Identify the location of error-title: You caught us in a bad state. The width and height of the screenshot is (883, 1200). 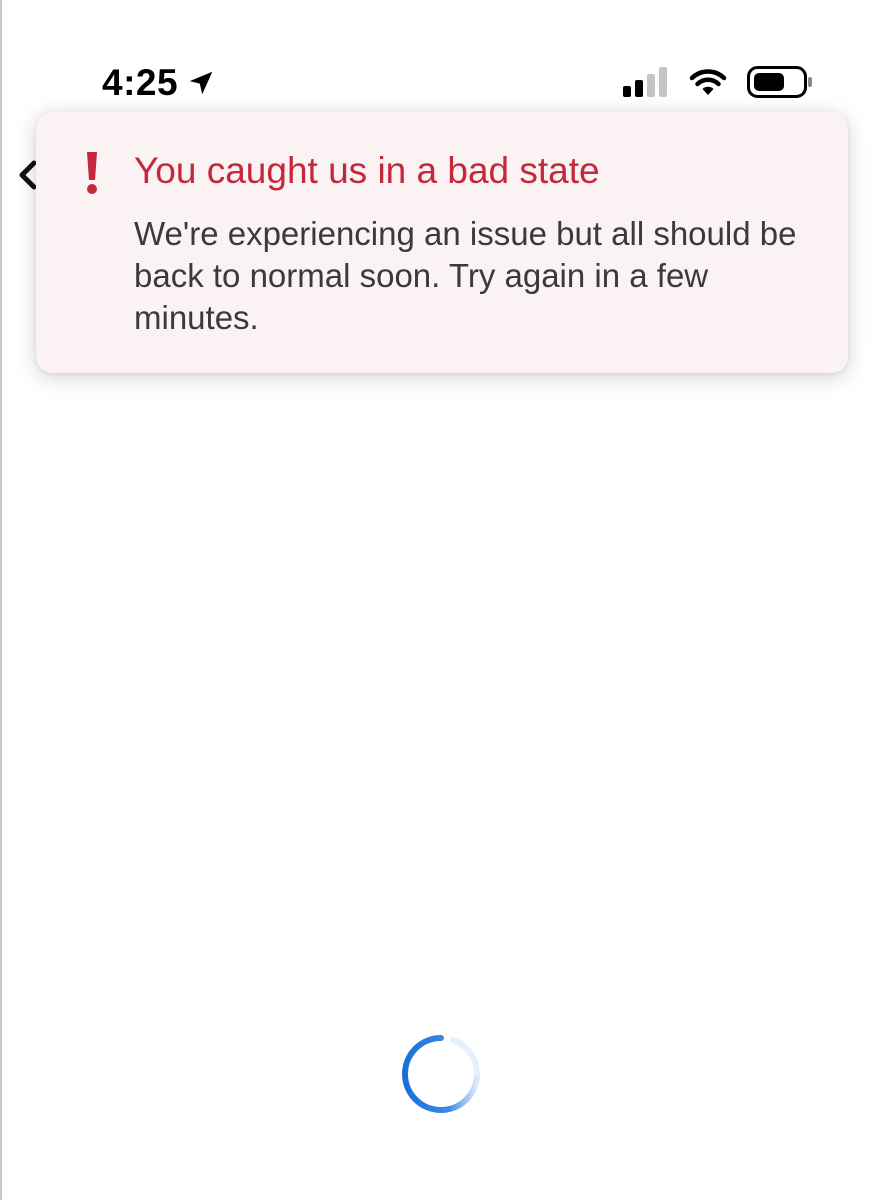
(367, 170).